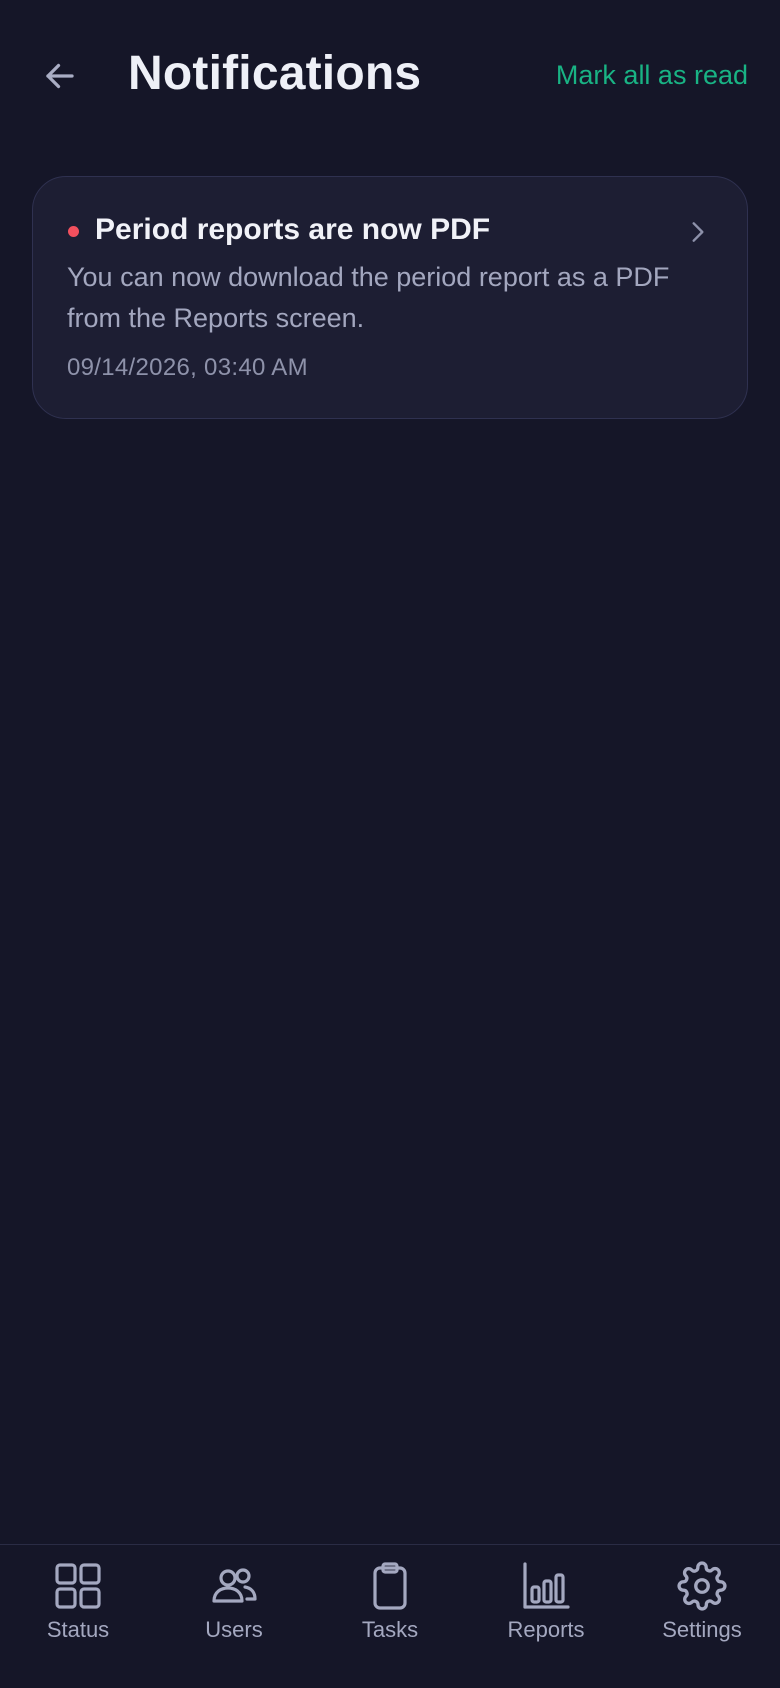 The width and height of the screenshot is (780, 1688). What do you see at coordinates (390, 1586) in the screenshot?
I see `clipboard-icon` at bounding box center [390, 1586].